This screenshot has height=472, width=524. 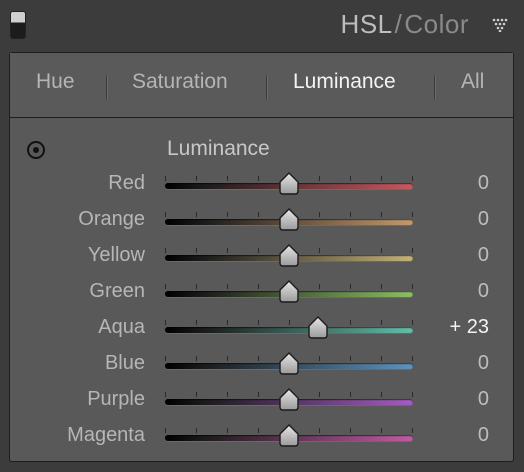 I want to click on slider-row-orange: Orange 0, so click(x=261, y=221).